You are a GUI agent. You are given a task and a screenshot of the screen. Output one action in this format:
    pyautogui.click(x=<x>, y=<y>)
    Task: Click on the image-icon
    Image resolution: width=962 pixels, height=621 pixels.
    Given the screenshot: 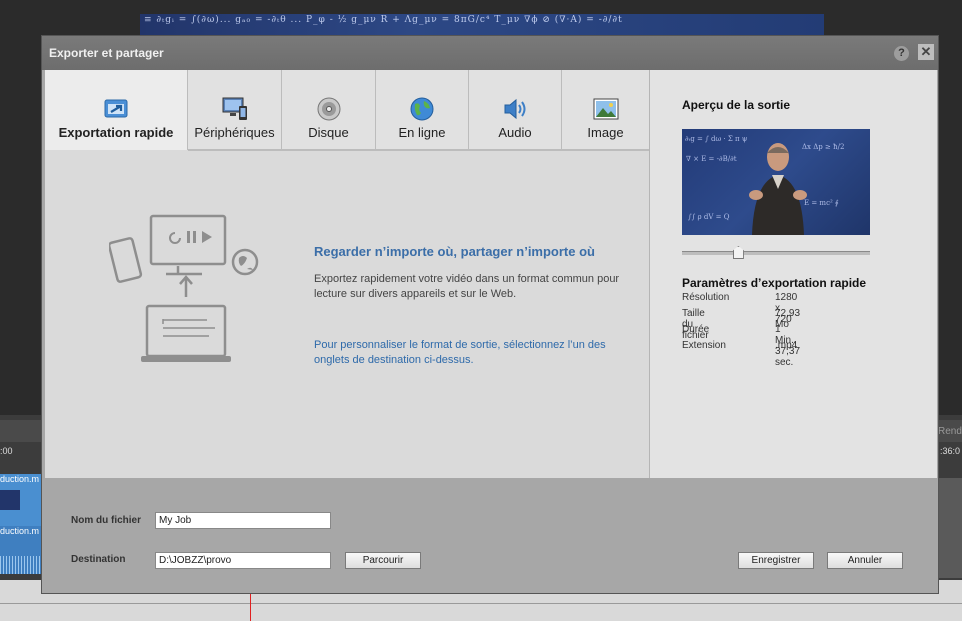 What is the action you would take?
    pyautogui.click(x=605, y=109)
    